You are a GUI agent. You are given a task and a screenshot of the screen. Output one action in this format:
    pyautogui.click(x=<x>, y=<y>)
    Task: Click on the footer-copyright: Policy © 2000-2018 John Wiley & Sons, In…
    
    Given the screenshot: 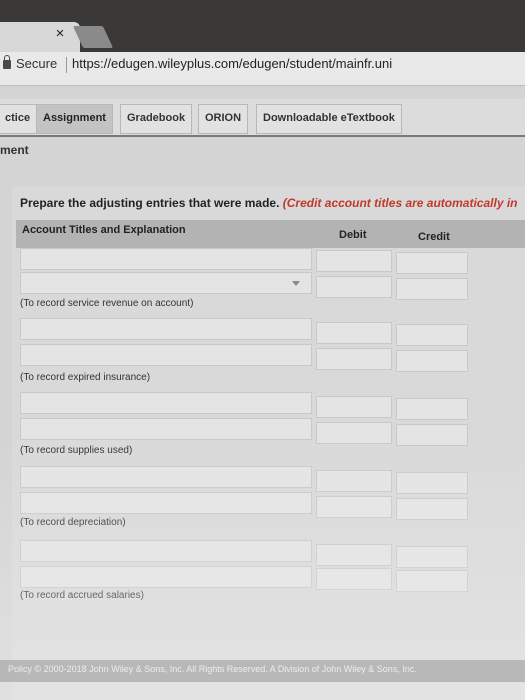 What is the action you would take?
    pyautogui.click(x=212, y=669)
    